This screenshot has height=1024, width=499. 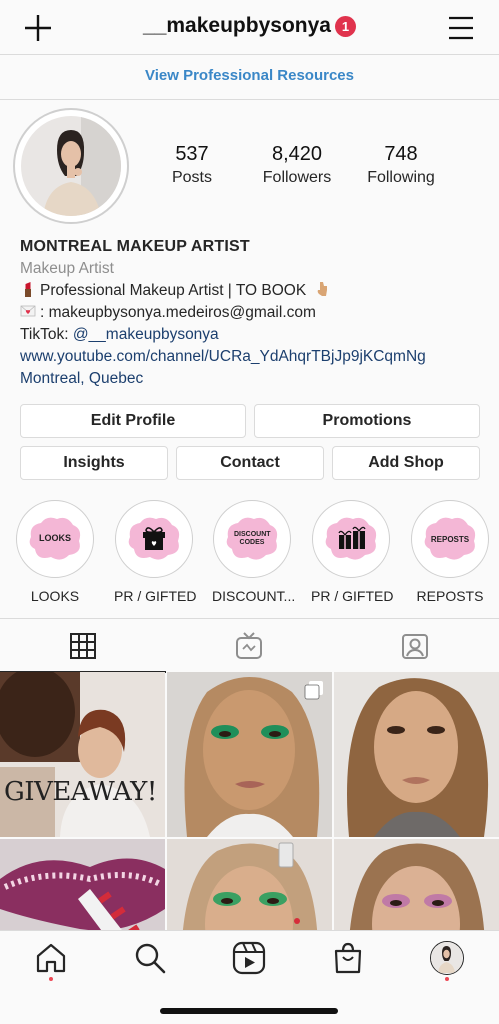 What do you see at coordinates (192, 154) in the screenshot?
I see `posts-count: 537` at bounding box center [192, 154].